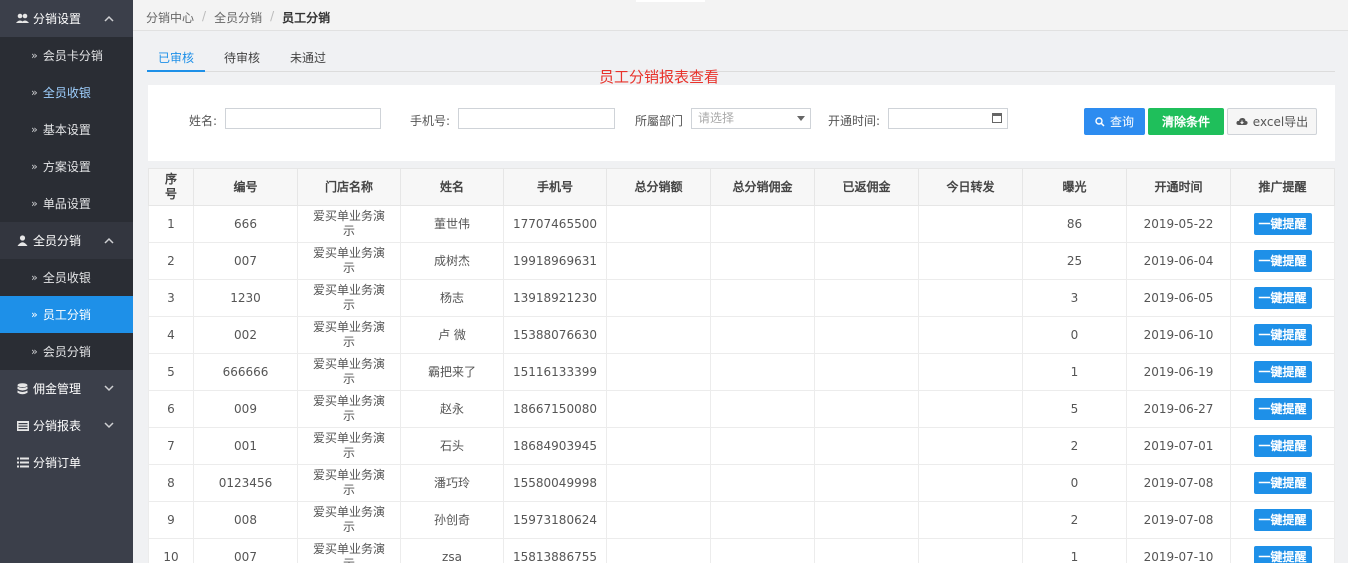 Image resolution: width=1348 pixels, height=563 pixels. What do you see at coordinates (66, 129) in the screenshot?
I see `sidebar-item-basic-settings: ›› 基本设置` at bounding box center [66, 129].